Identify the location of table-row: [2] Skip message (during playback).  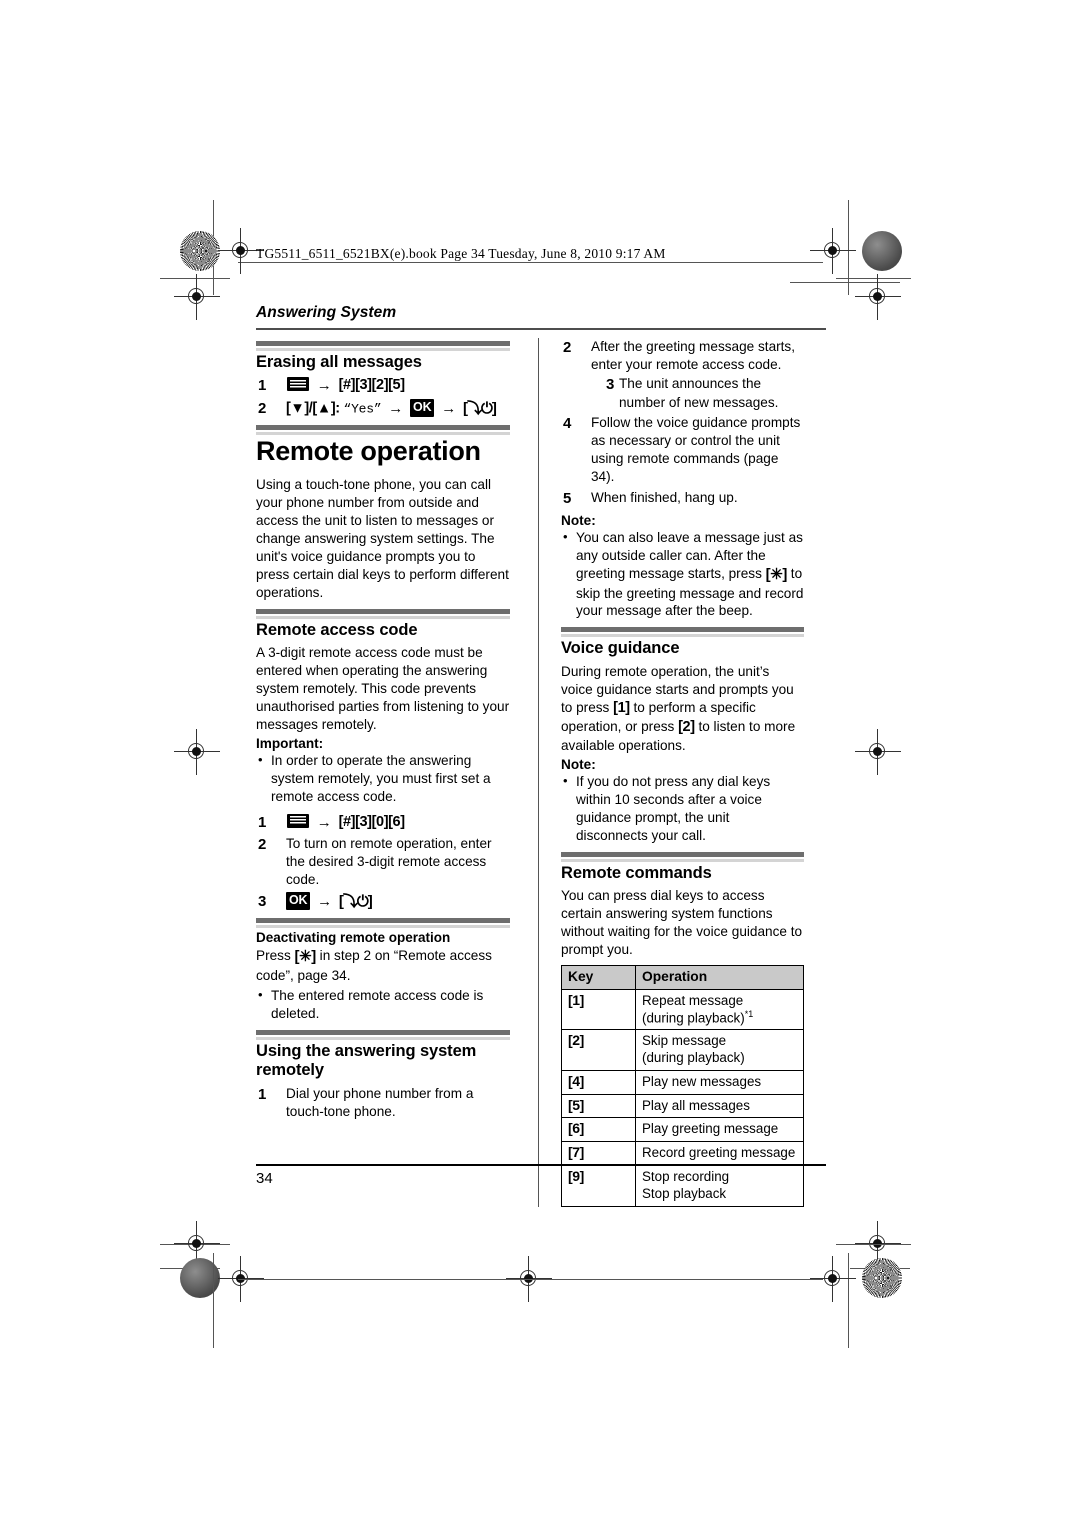
(682, 1050).